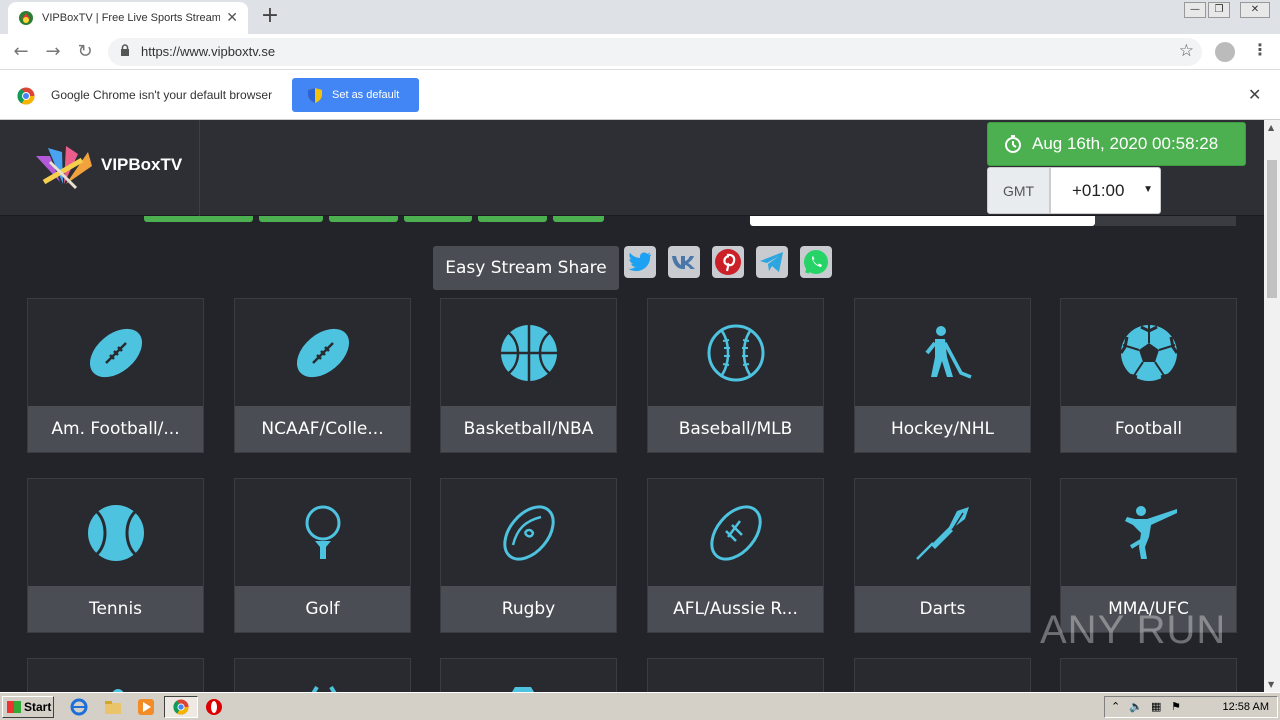 This screenshot has height=720, width=1280. What do you see at coordinates (208, 51) in the screenshot?
I see `url-text: https://www.vipboxtv.se` at bounding box center [208, 51].